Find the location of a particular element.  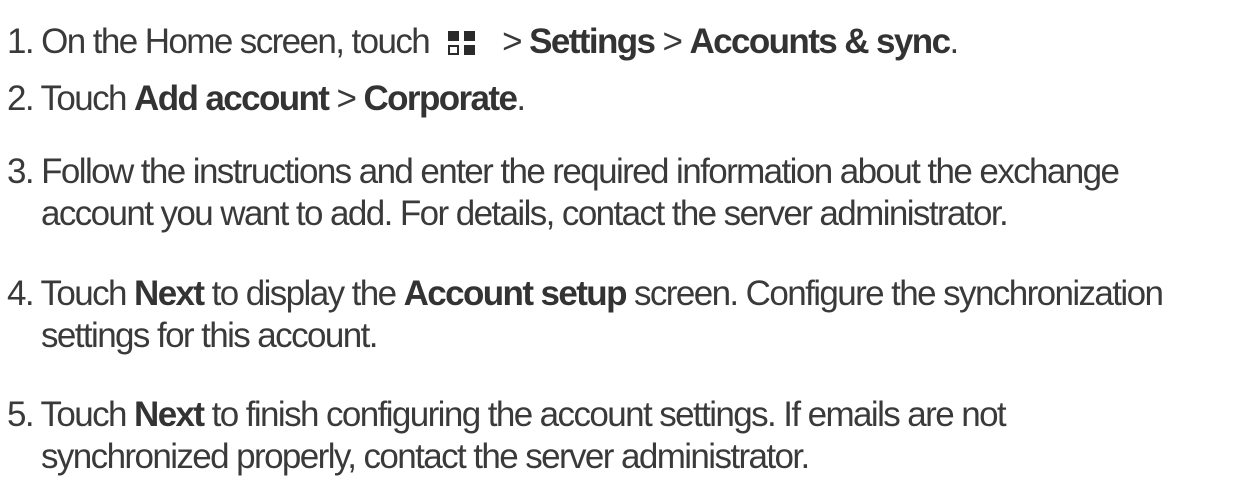

add-account-label: Add account is located at coordinates (232, 98).